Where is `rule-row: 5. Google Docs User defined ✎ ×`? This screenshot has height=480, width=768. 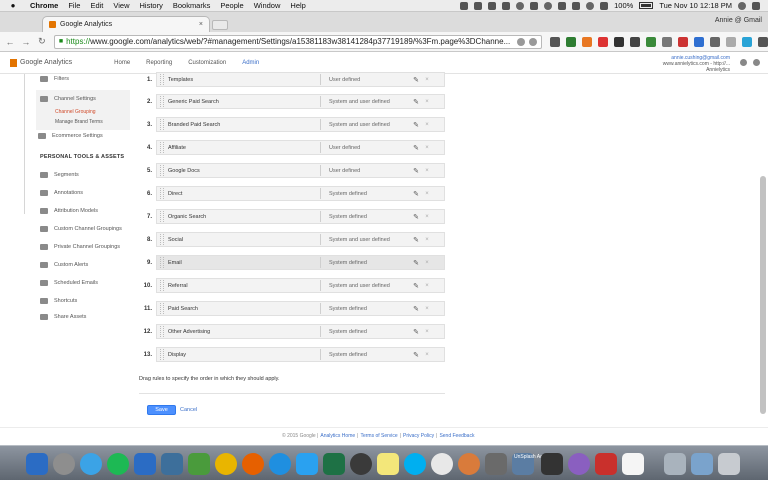
rule-row: 5. Google Docs User defined ✎ × is located at coordinates (295, 170).